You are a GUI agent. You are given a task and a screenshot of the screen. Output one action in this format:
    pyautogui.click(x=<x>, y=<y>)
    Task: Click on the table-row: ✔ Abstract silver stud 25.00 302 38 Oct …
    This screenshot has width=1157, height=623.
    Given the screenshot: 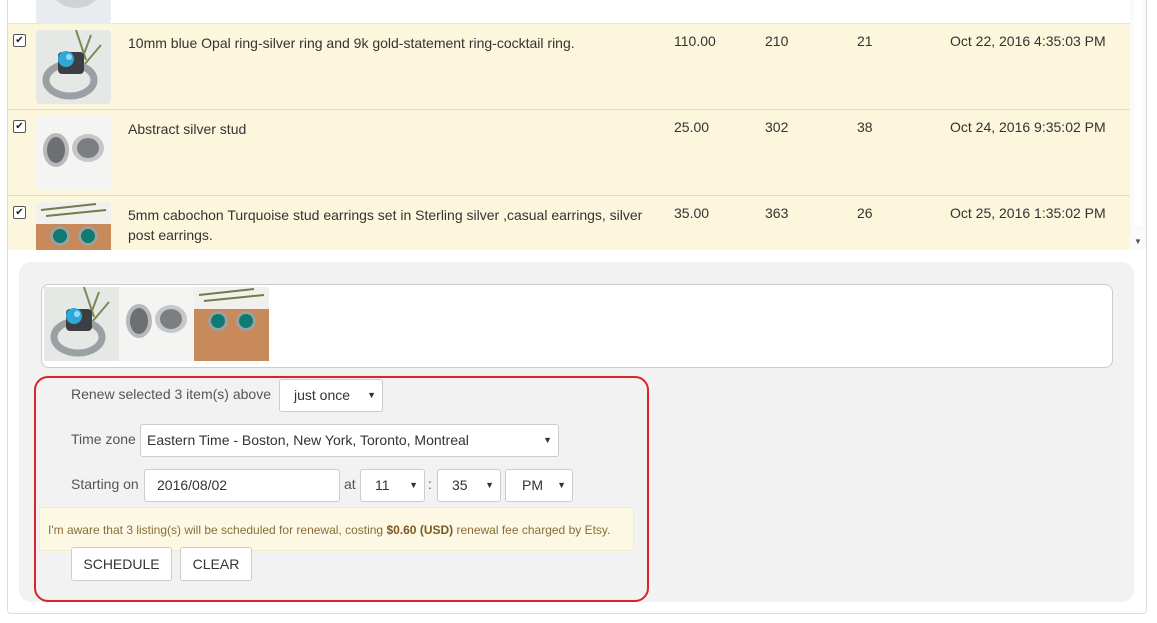 What is the action you would take?
    pyautogui.click(x=569, y=153)
    